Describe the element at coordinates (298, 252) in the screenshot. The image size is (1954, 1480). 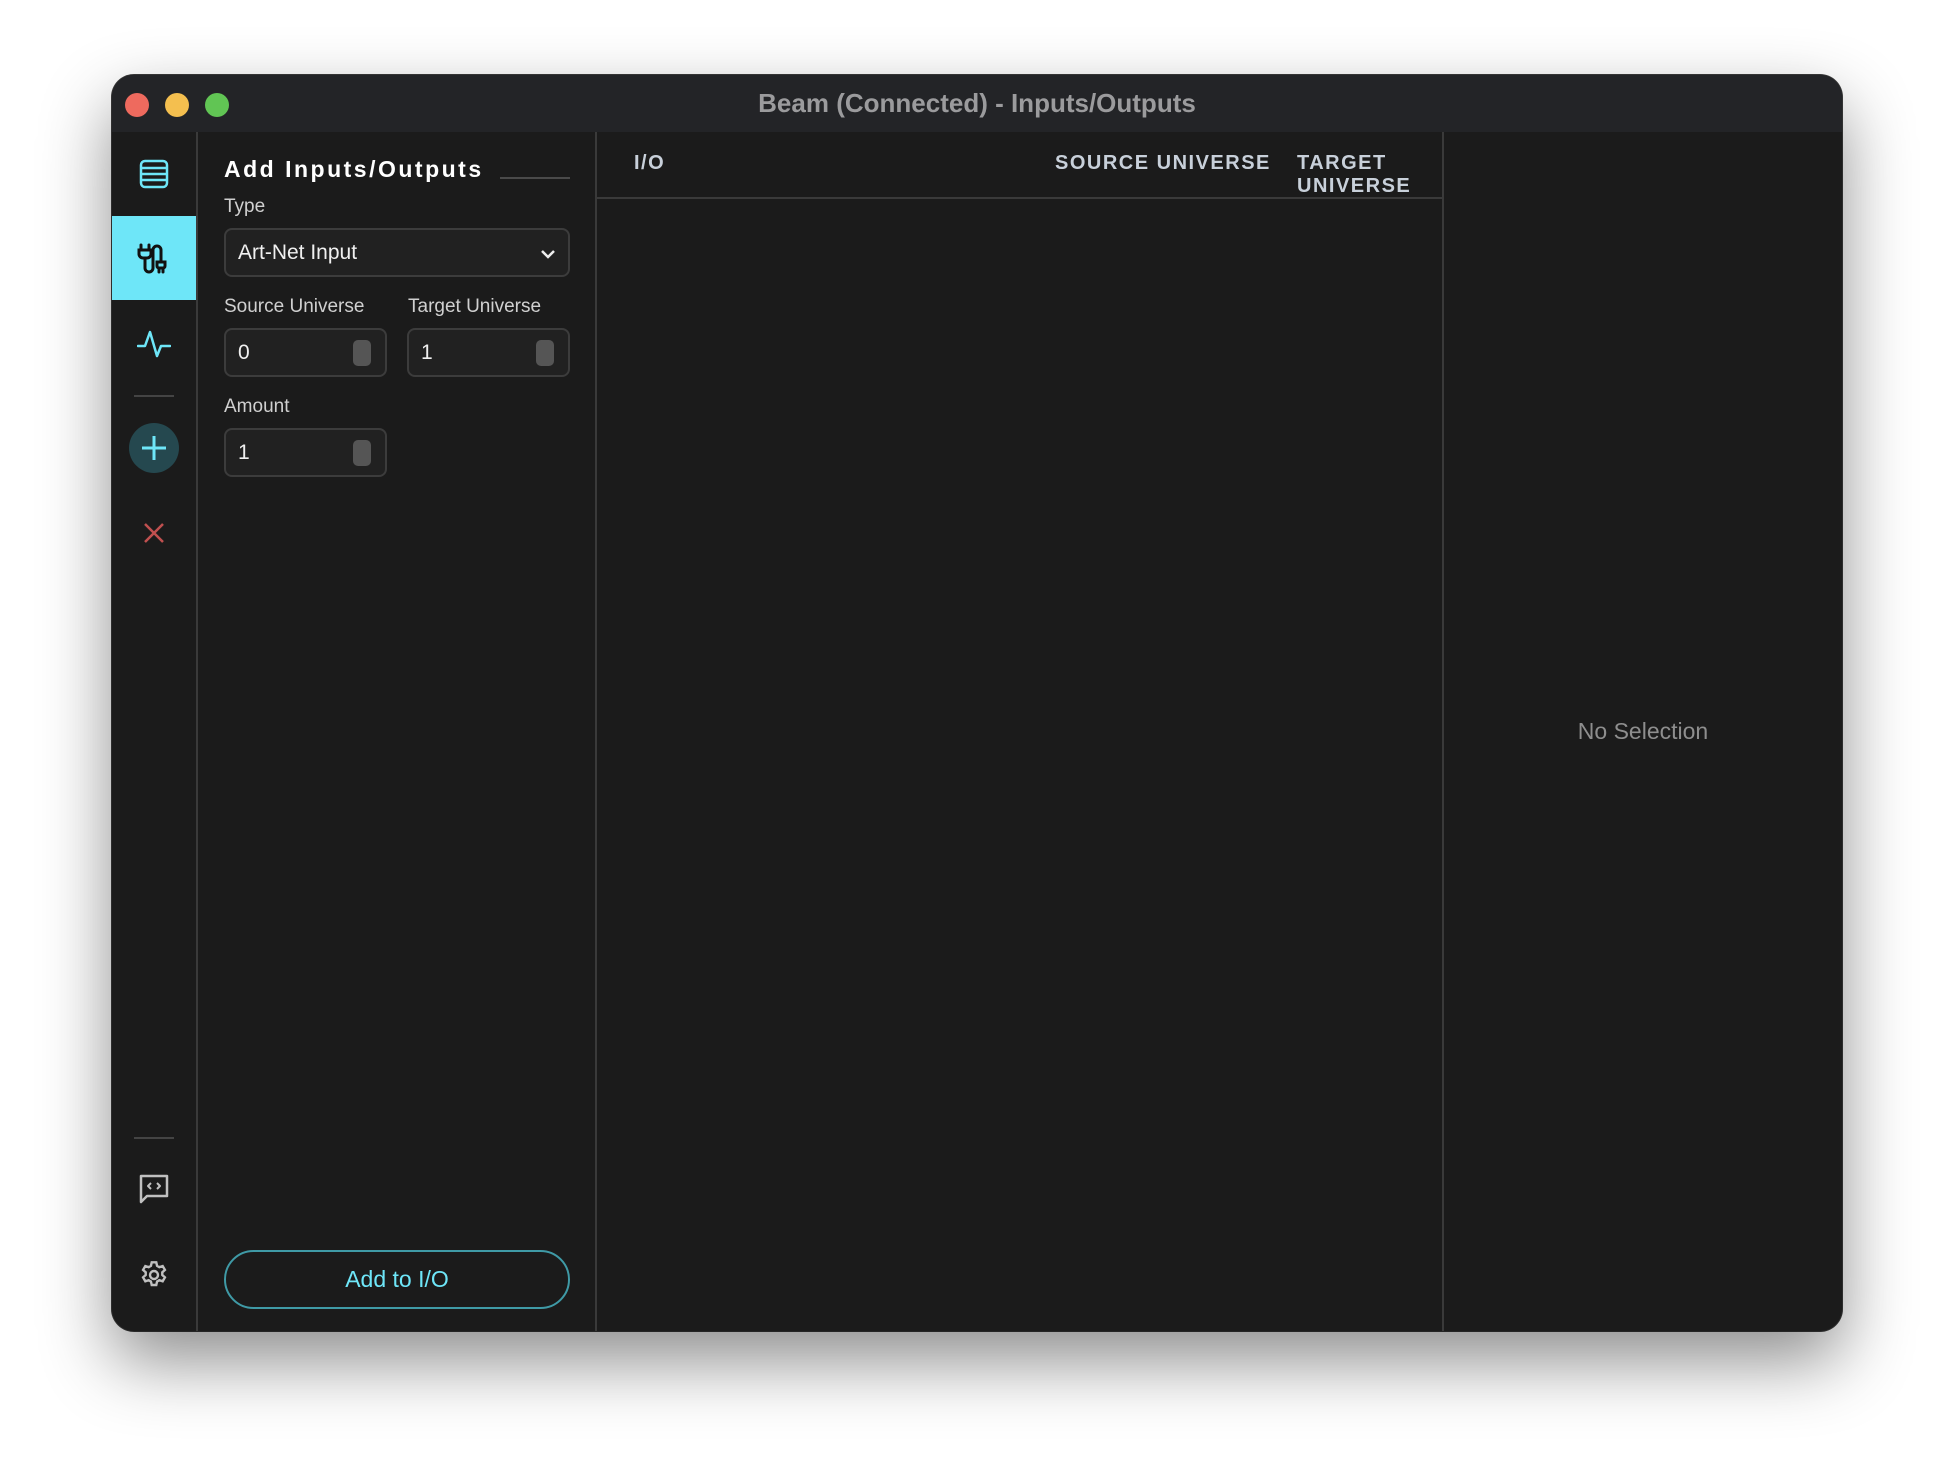
I see `type-value: Art-Net Input` at that location.